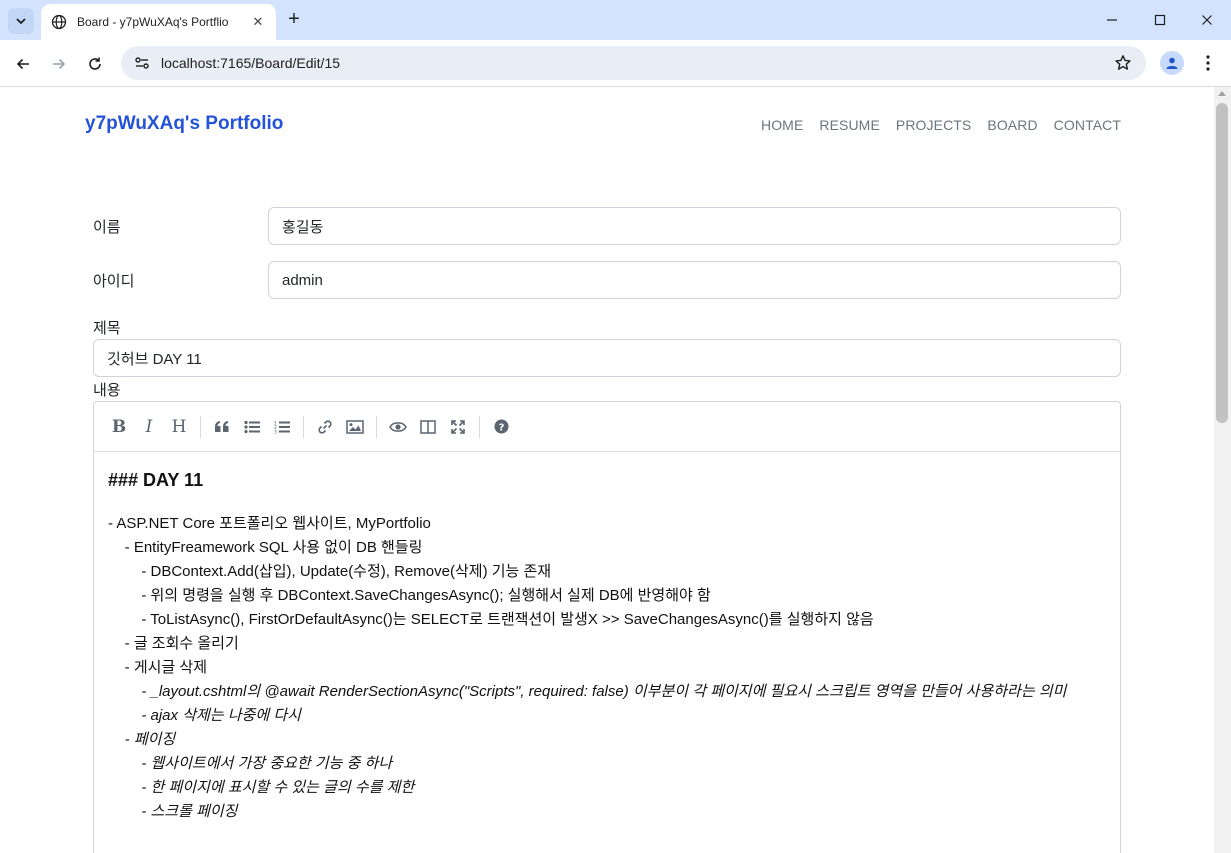 This screenshot has height=853, width=1231. I want to click on list-ul-icon, so click(252, 426).